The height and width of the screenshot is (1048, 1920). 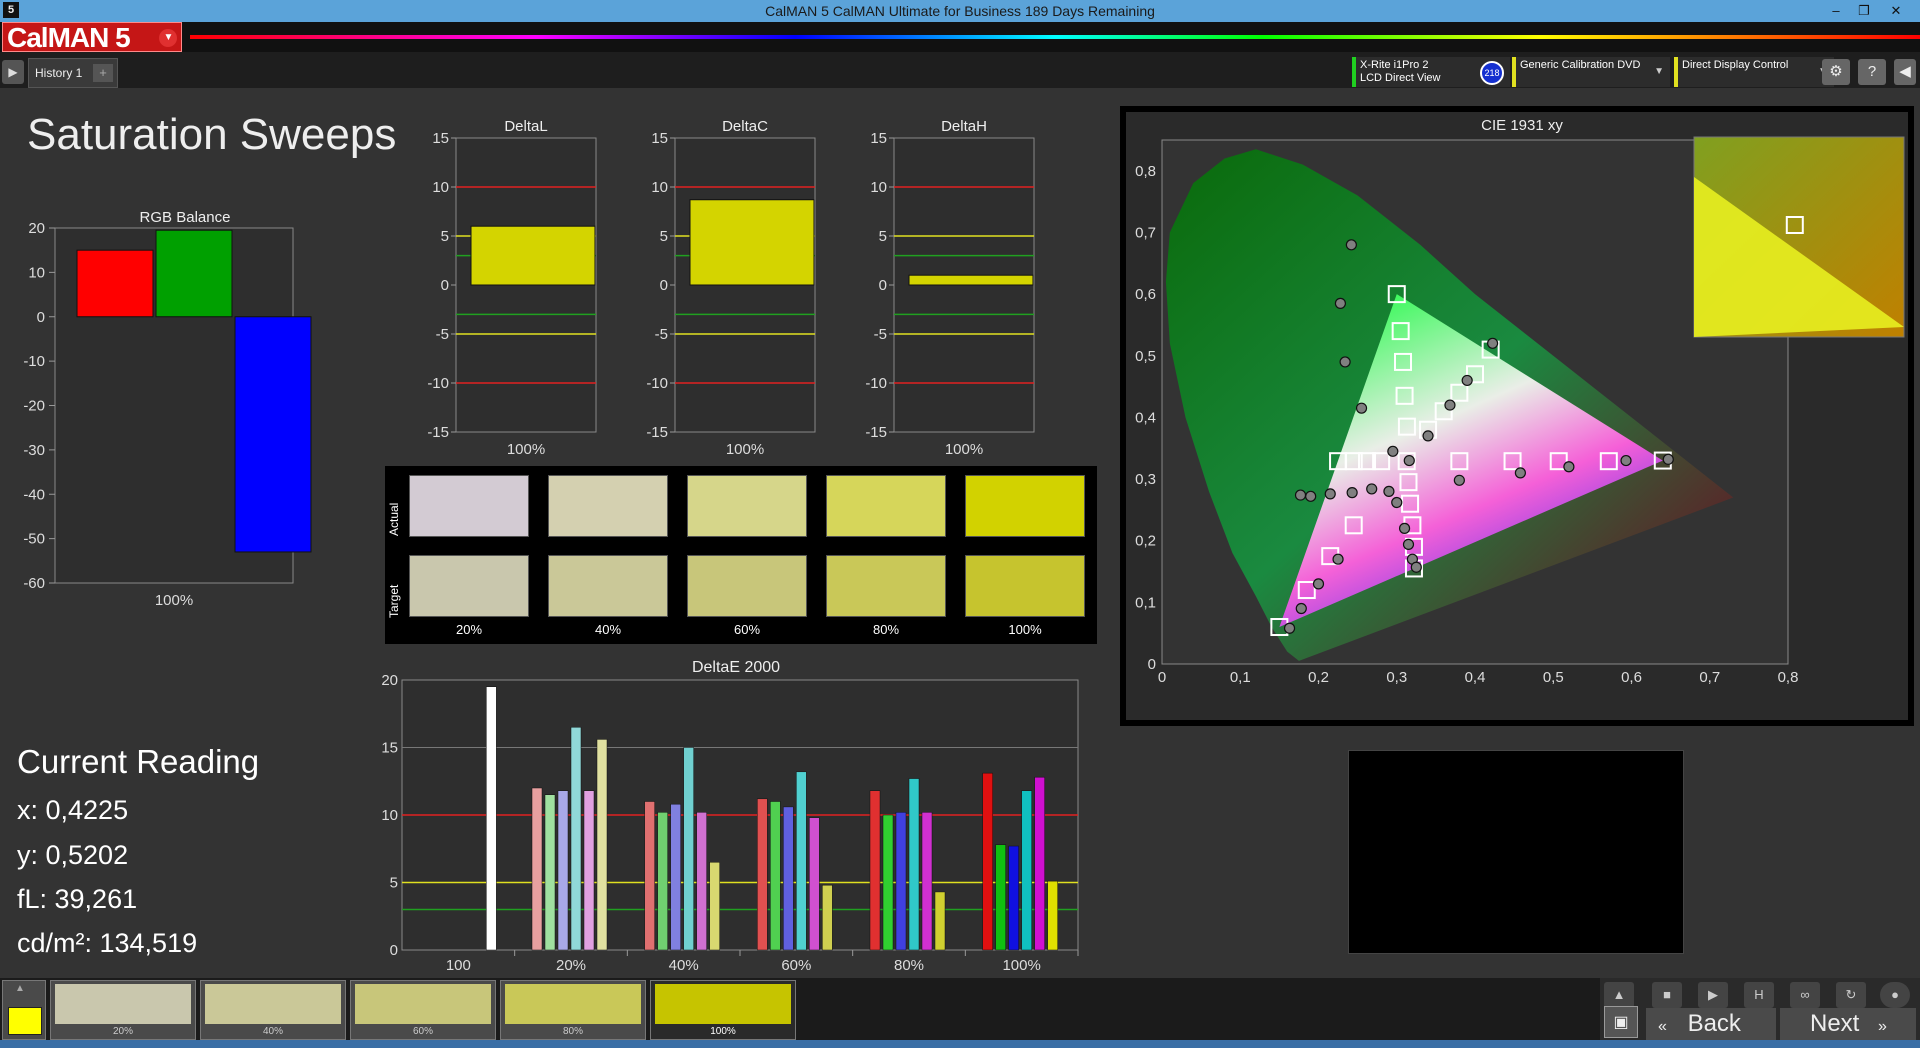 I want to click on y-tick-label: 0, so click(x=394, y=950).